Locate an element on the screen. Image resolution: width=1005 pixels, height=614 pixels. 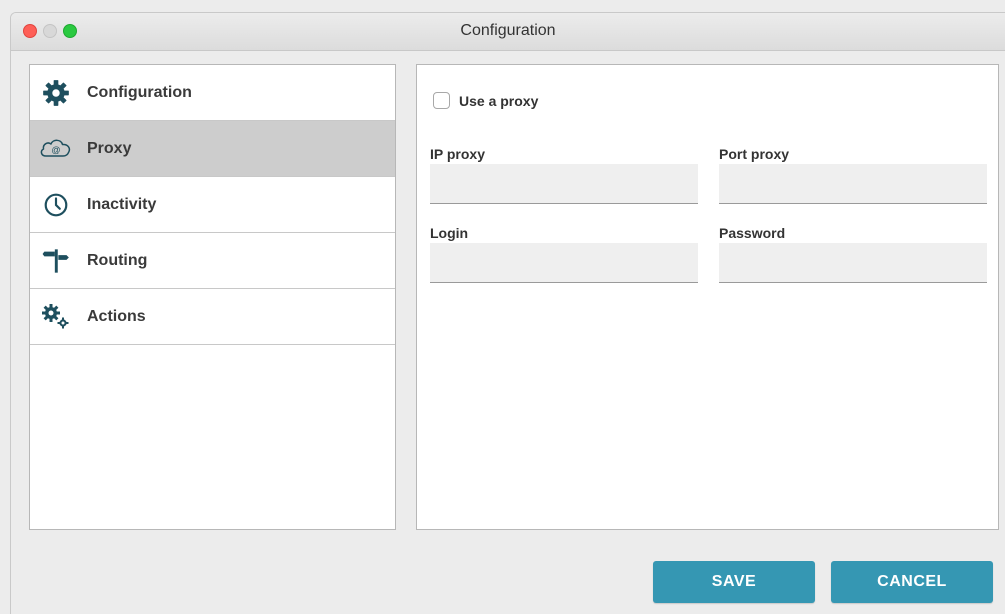
cancel-button: CANCEL is located at coordinates (912, 582).